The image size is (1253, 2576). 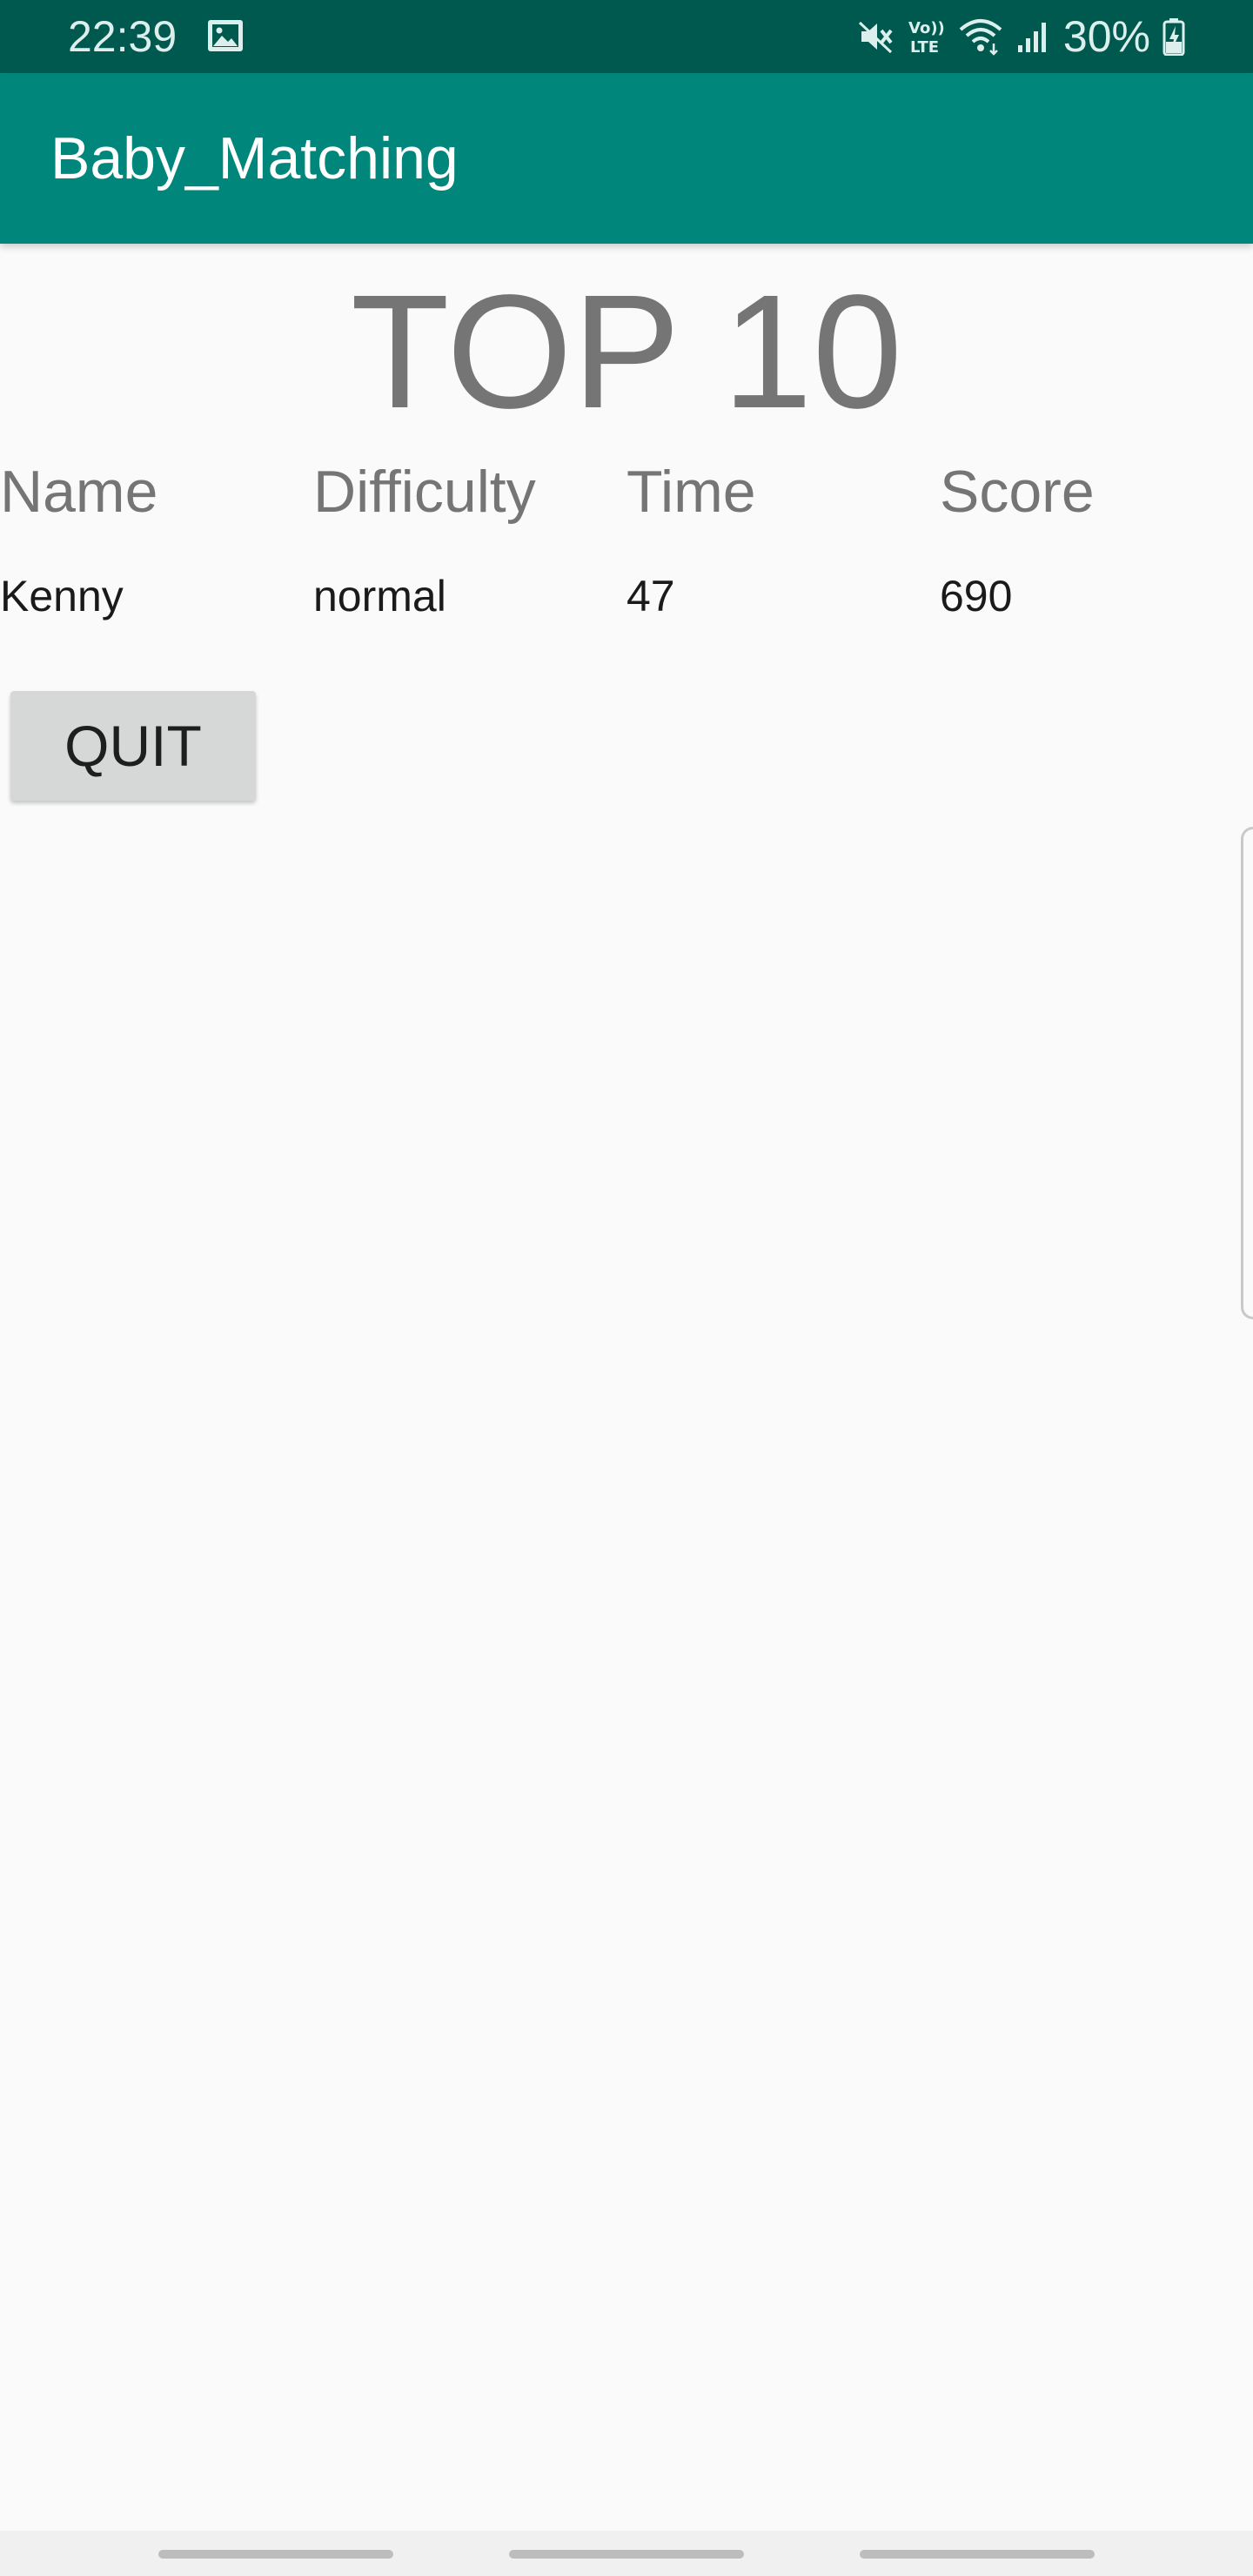 I want to click on cell-score: 690, so click(x=977, y=597).